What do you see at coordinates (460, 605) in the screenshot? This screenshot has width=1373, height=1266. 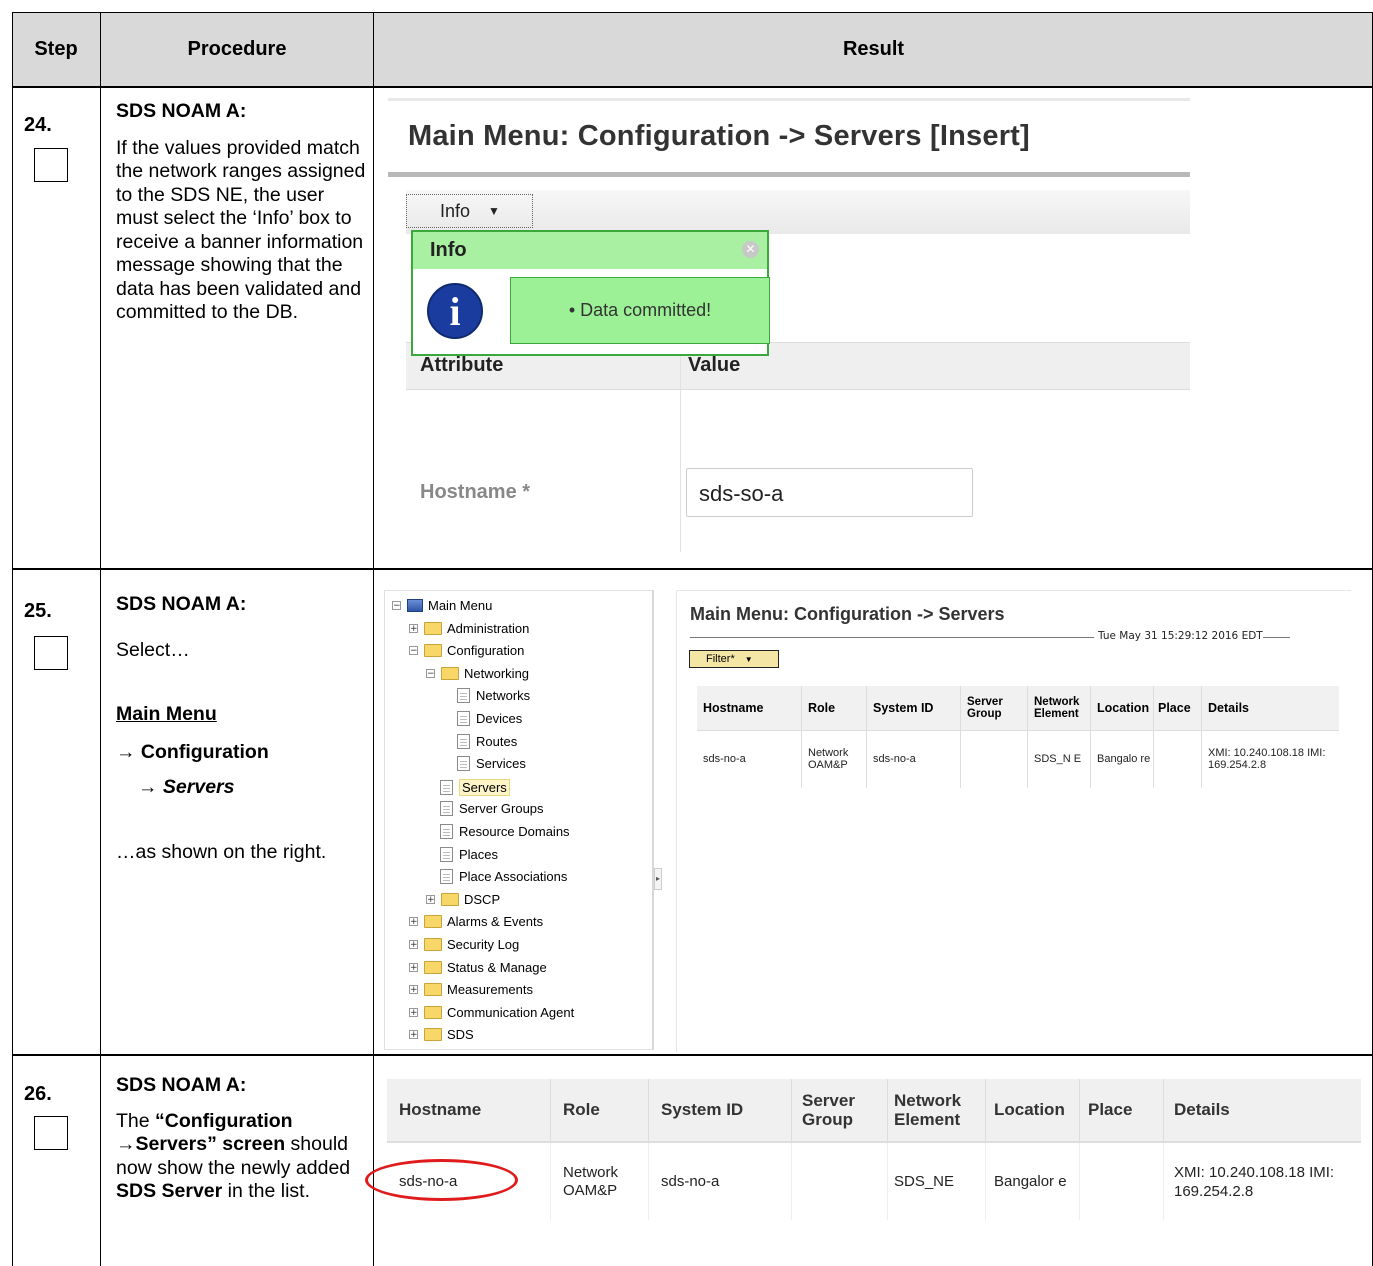 I see `tree-item-label: Main Menu` at bounding box center [460, 605].